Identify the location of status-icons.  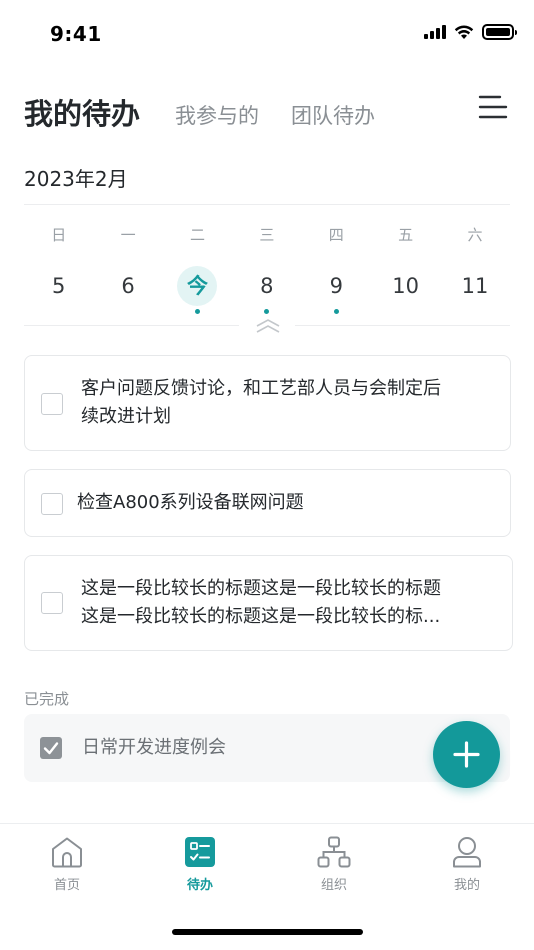
(470, 32).